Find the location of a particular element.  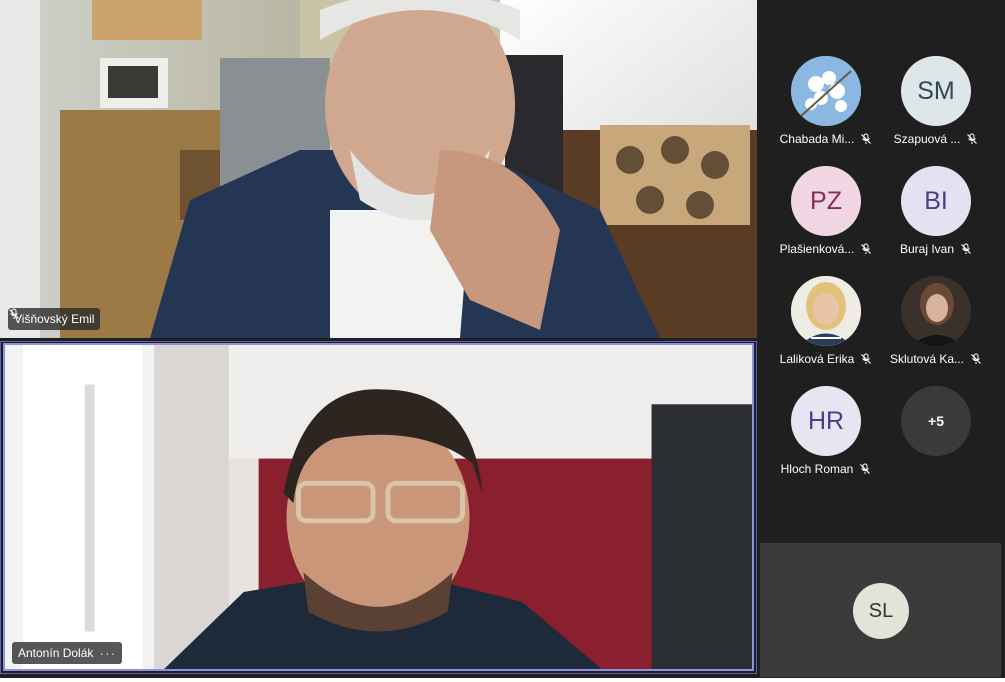

self-view-tile: SL is located at coordinates (880, 610).